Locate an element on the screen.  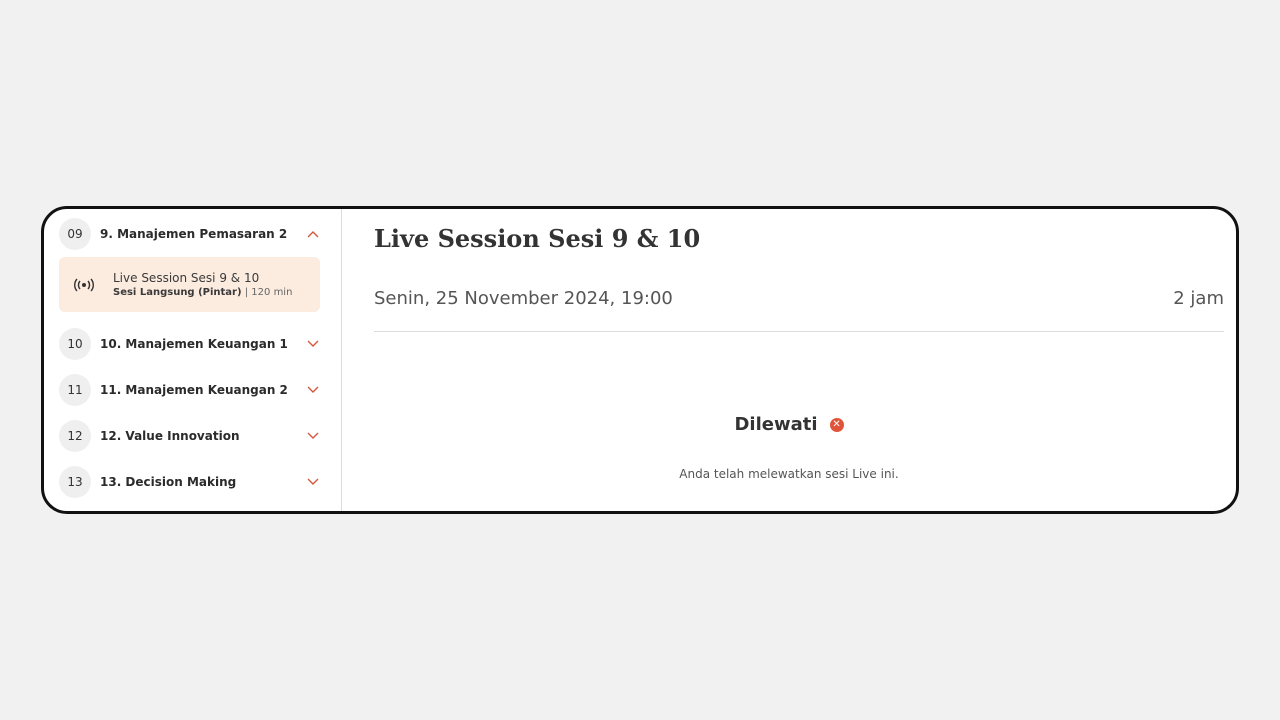
lesson-duration: | 120 min is located at coordinates (268, 292).